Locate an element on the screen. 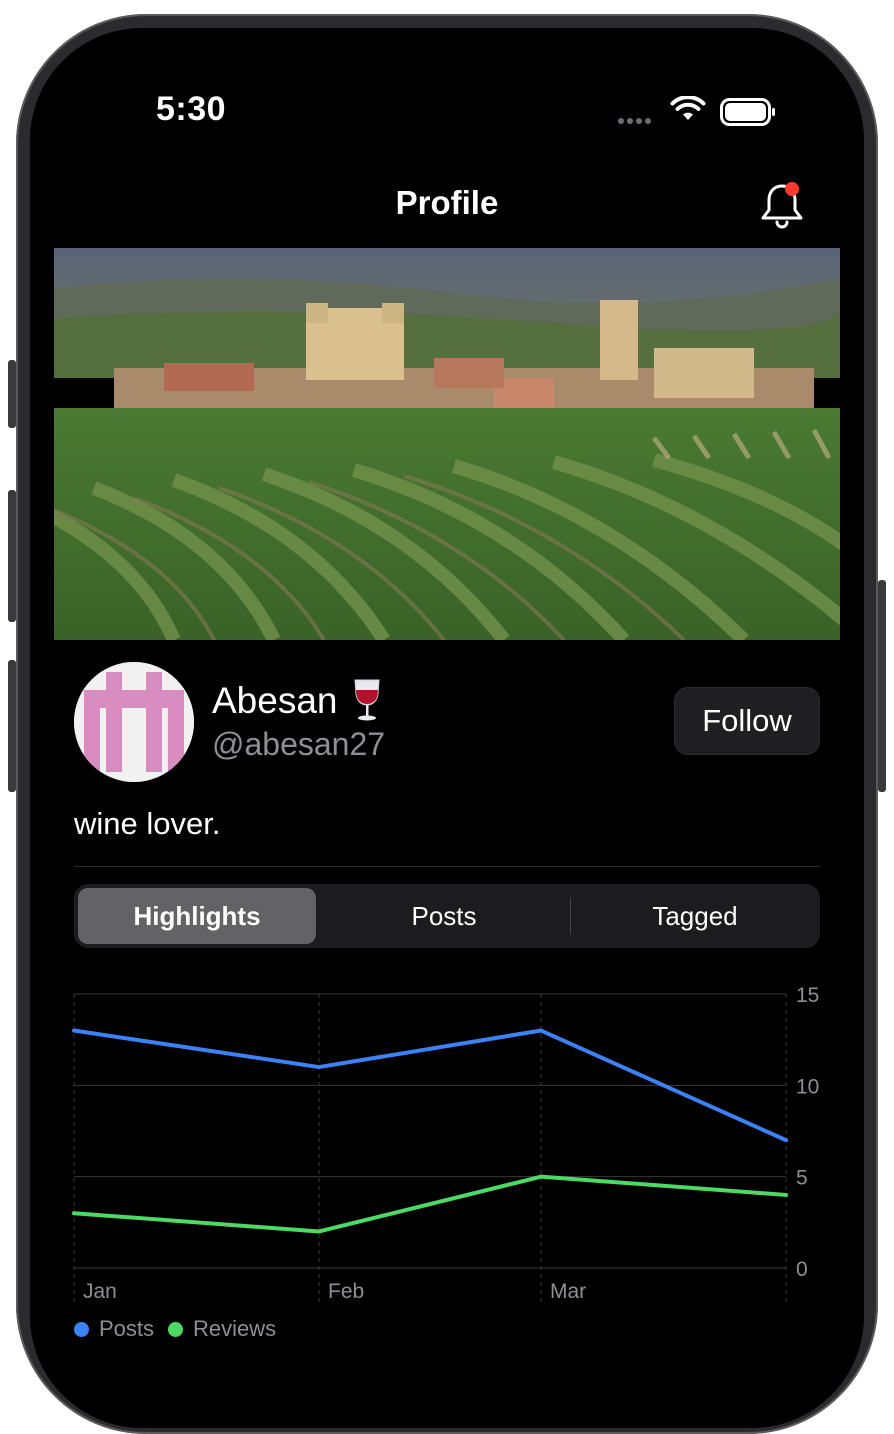  side-button-power is located at coordinates (882, 686).